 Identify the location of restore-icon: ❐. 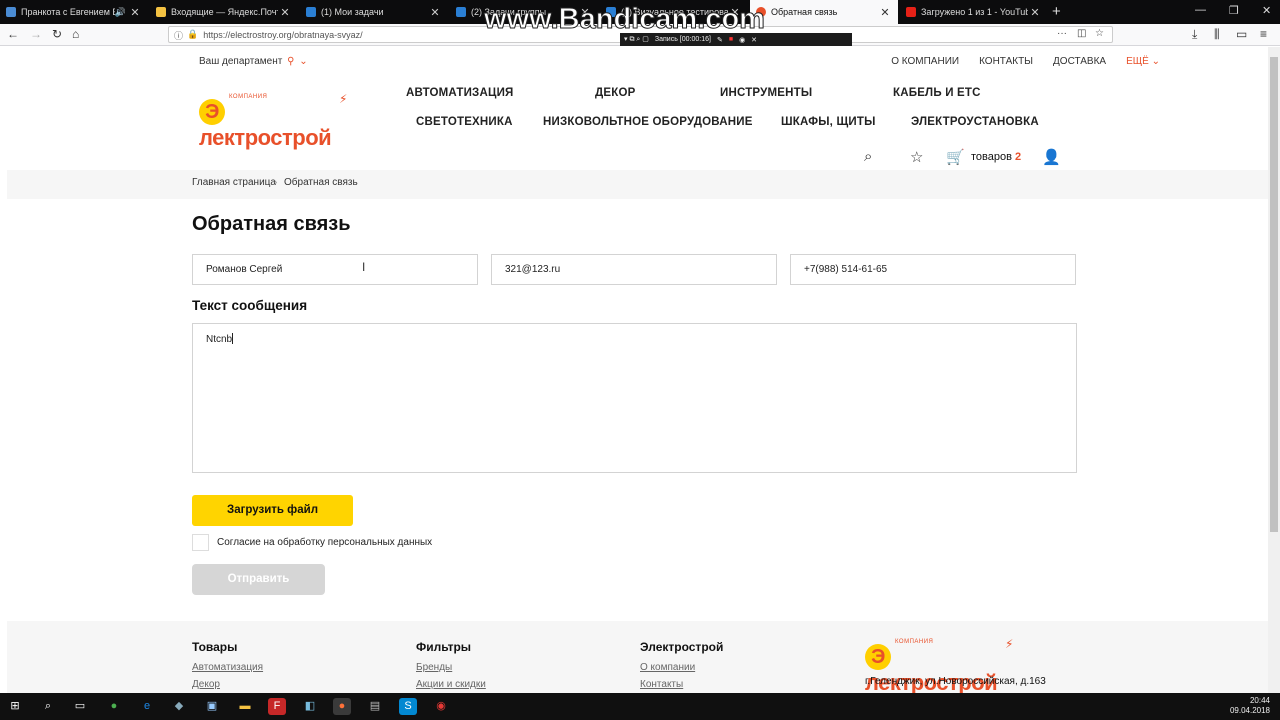
(1234, 10).